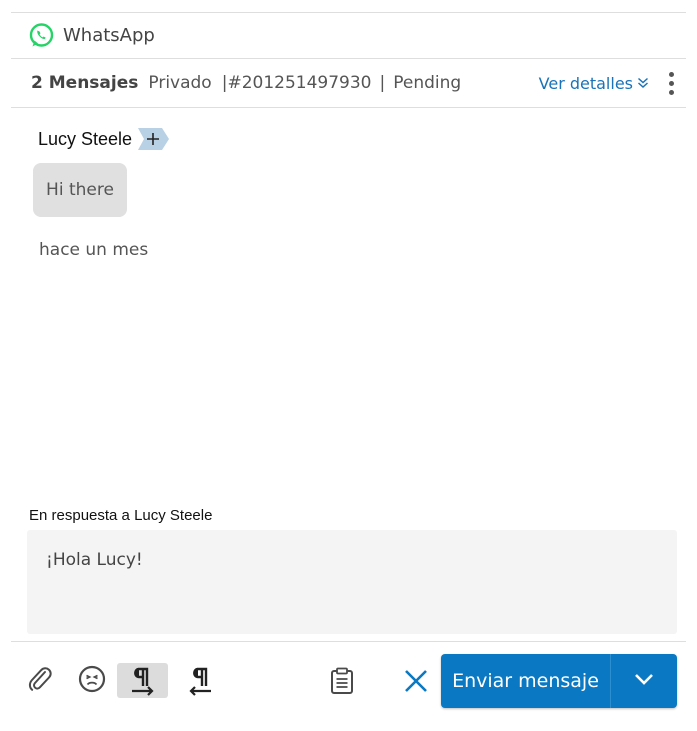 The image size is (697, 731). I want to click on composer-divider, so click(348, 641).